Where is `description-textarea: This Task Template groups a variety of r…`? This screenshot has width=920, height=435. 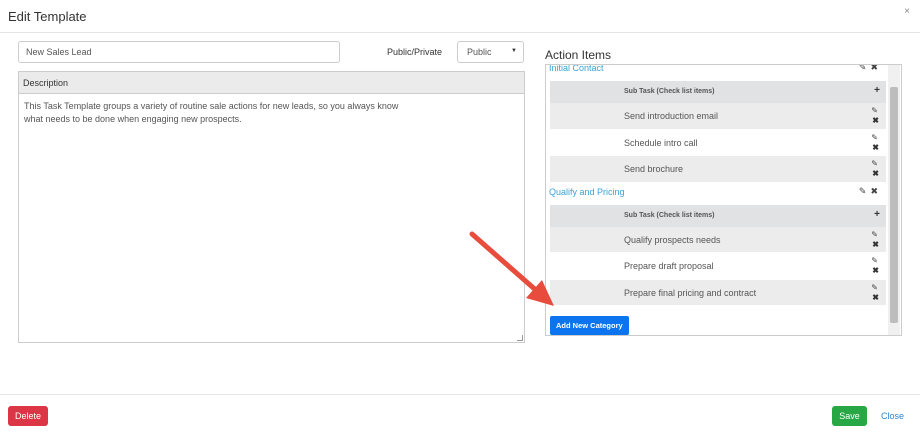
description-textarea: This Task Template groups a variety of r… is located at coordinates (219, 113).